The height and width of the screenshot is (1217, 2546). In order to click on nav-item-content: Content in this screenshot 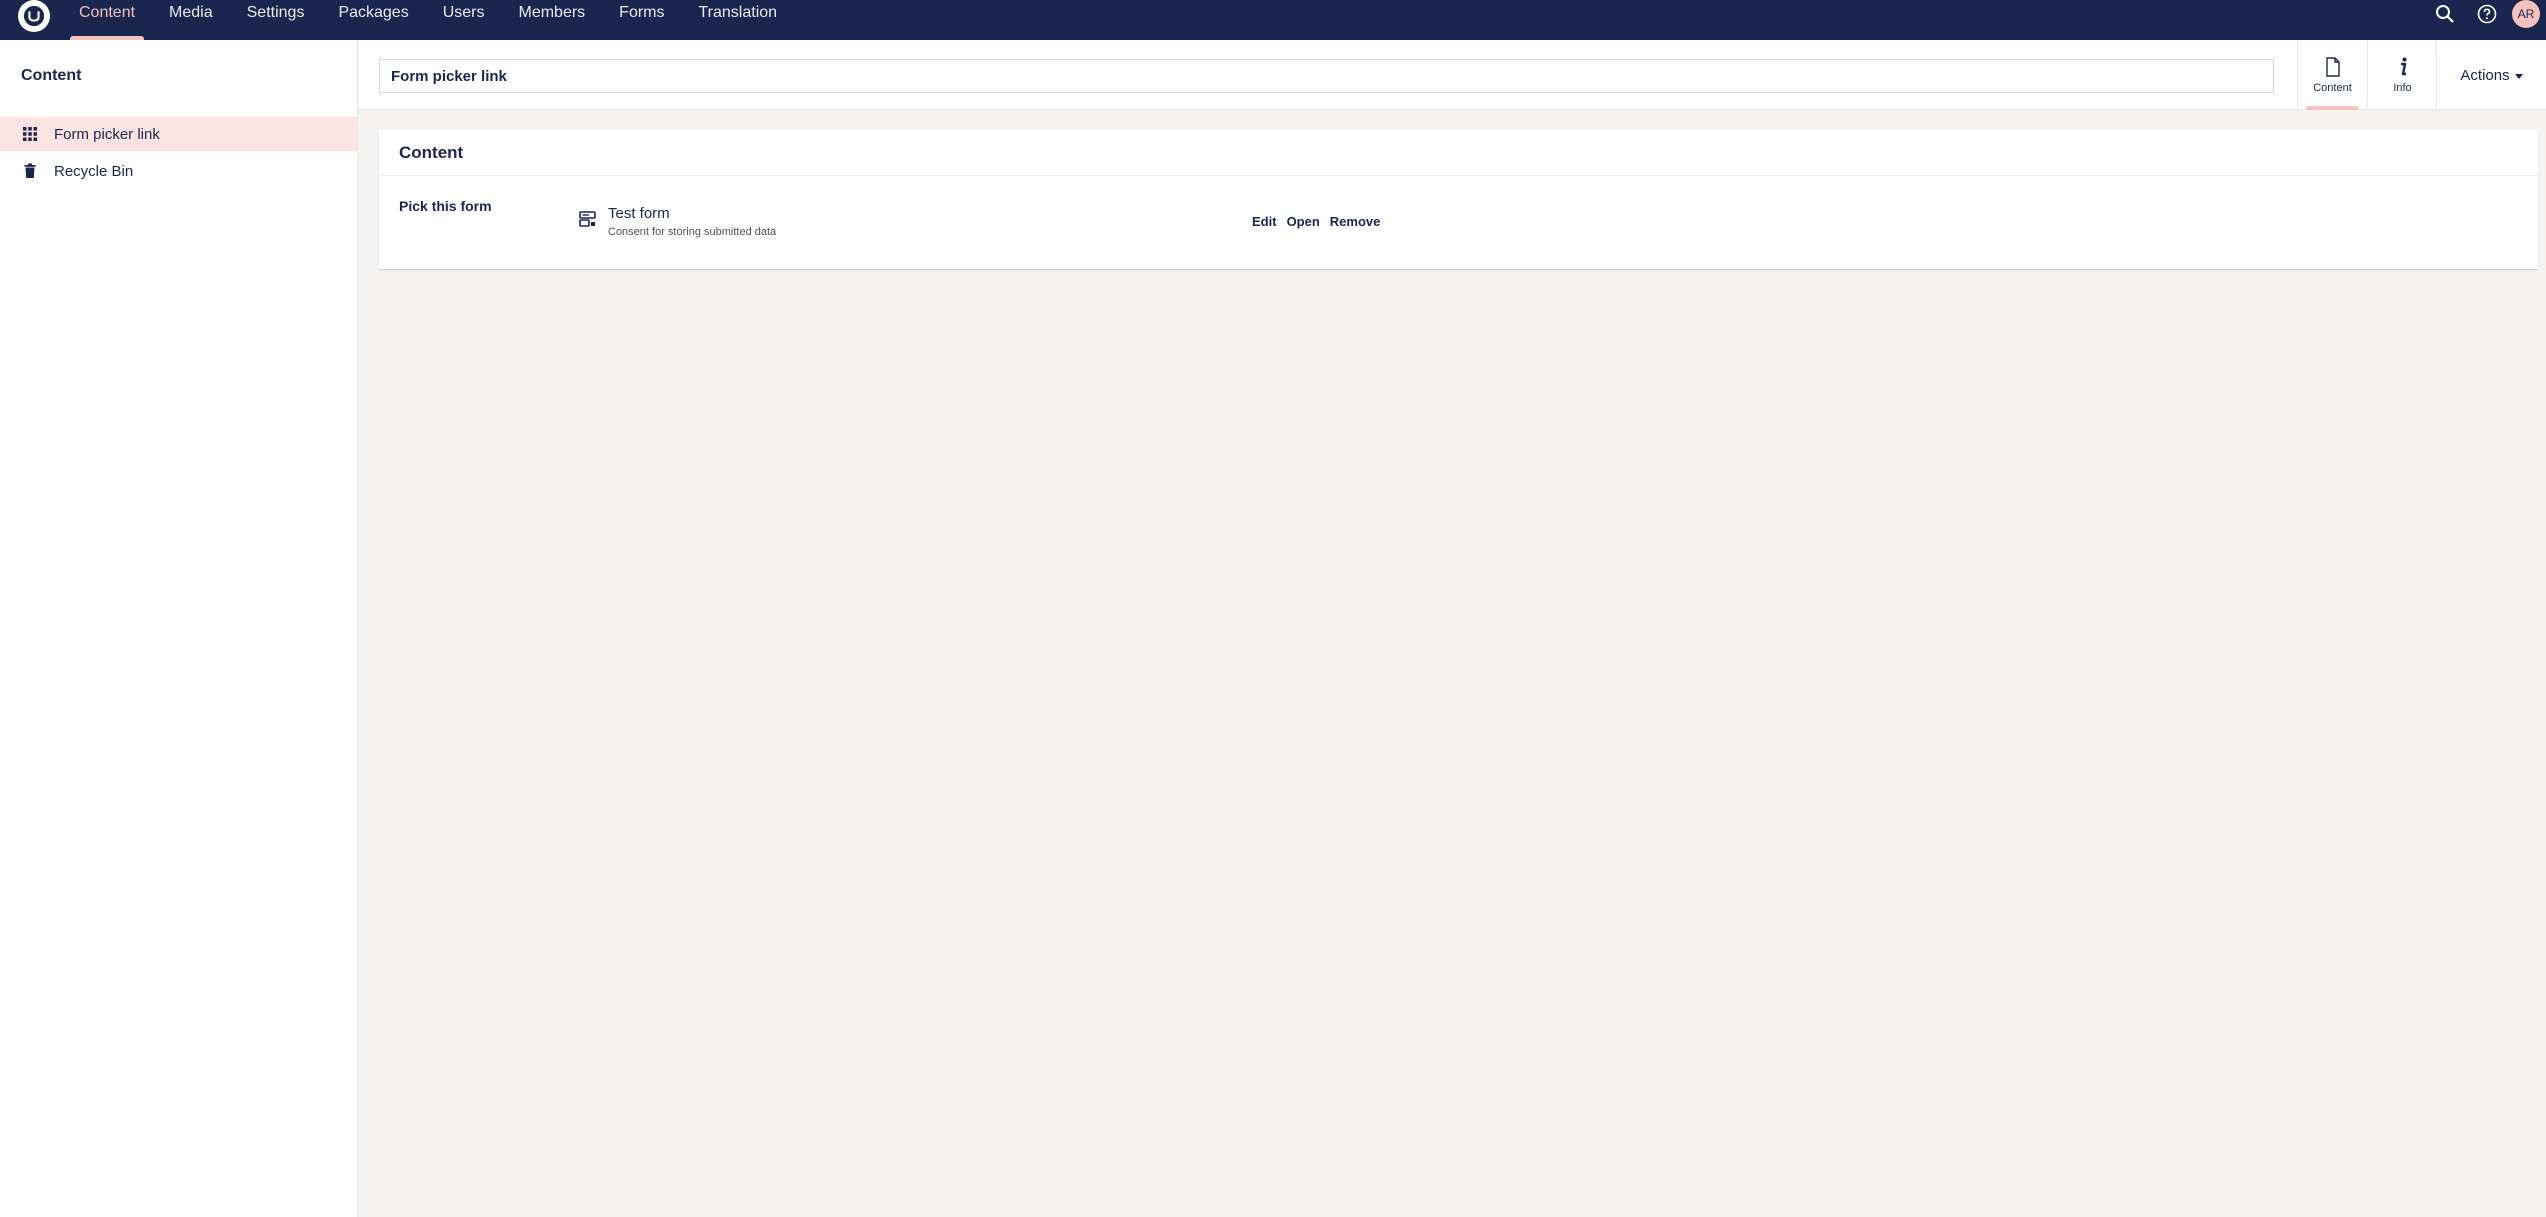, I will do `click(107, 20)`.